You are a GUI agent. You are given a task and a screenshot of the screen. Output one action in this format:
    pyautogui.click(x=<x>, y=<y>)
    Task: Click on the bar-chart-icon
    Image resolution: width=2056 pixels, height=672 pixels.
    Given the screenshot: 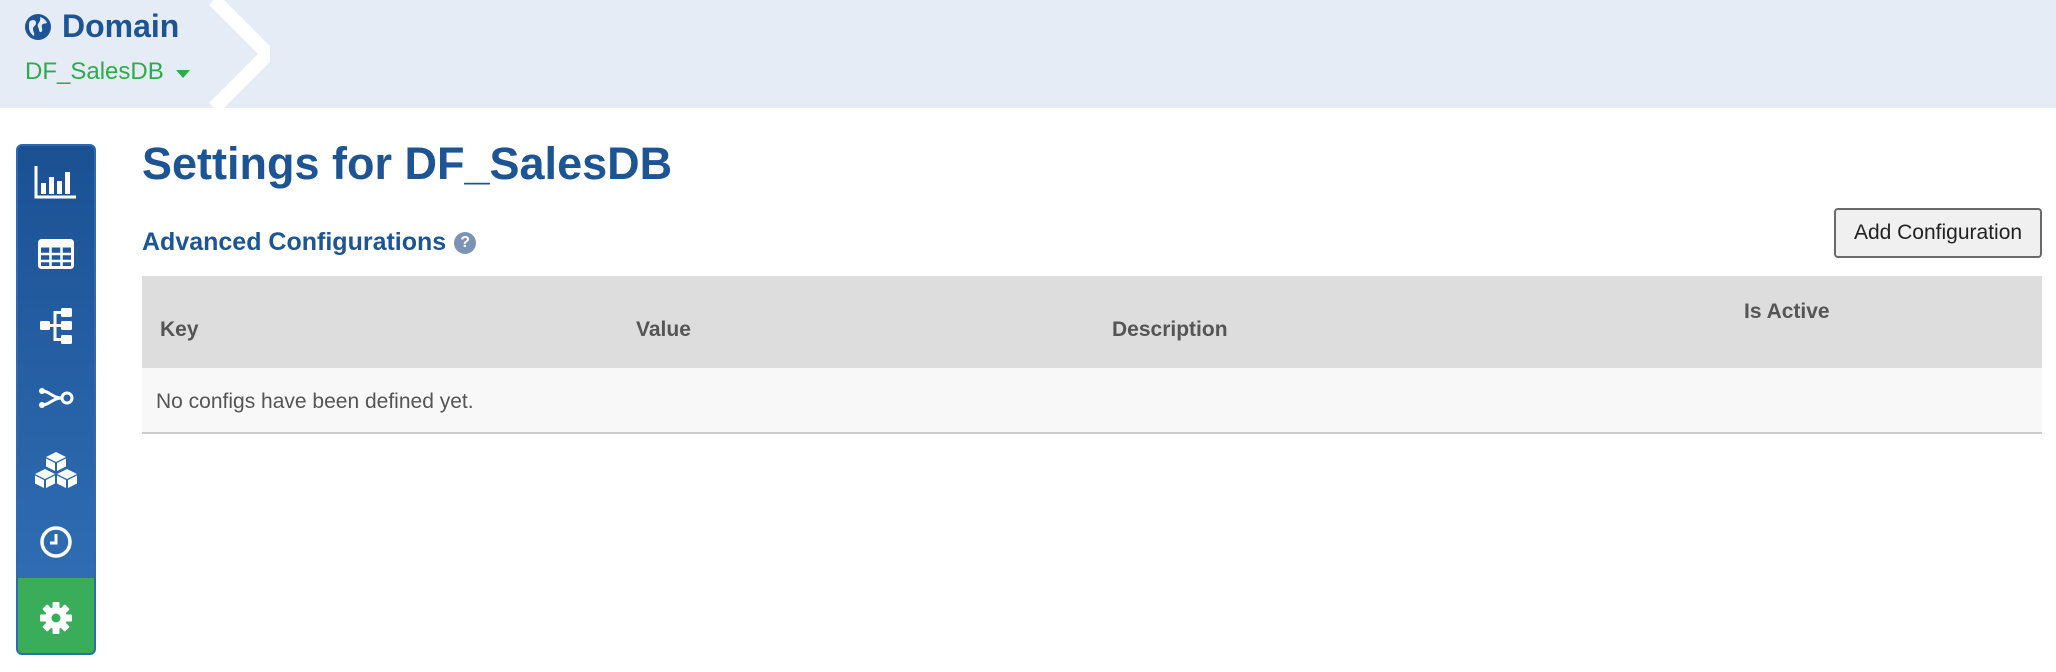 What is the action you would take?
    pyautogui.click(x=55, y=182)
    